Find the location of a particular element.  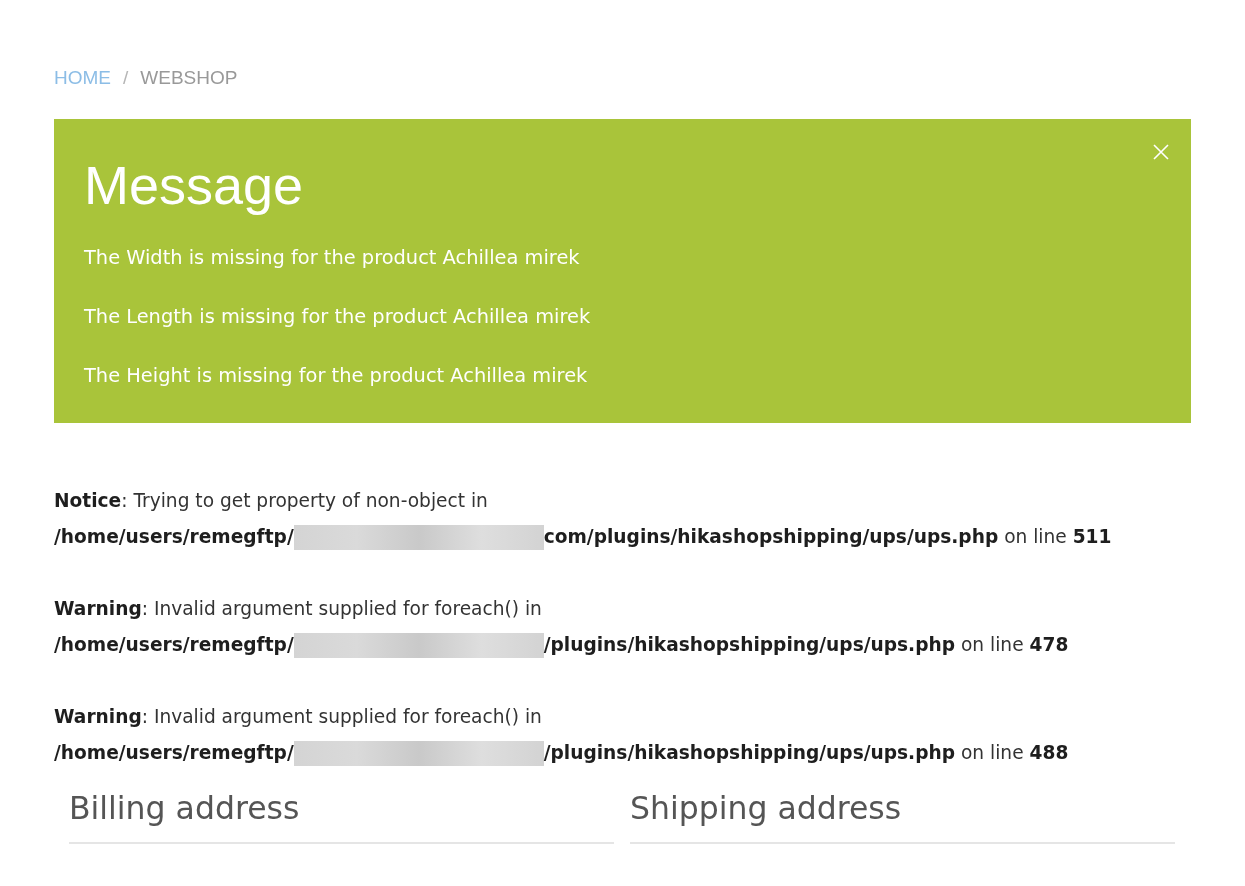

breadcrumb-current: WEBSHOP is located at coordinates (189, 78).